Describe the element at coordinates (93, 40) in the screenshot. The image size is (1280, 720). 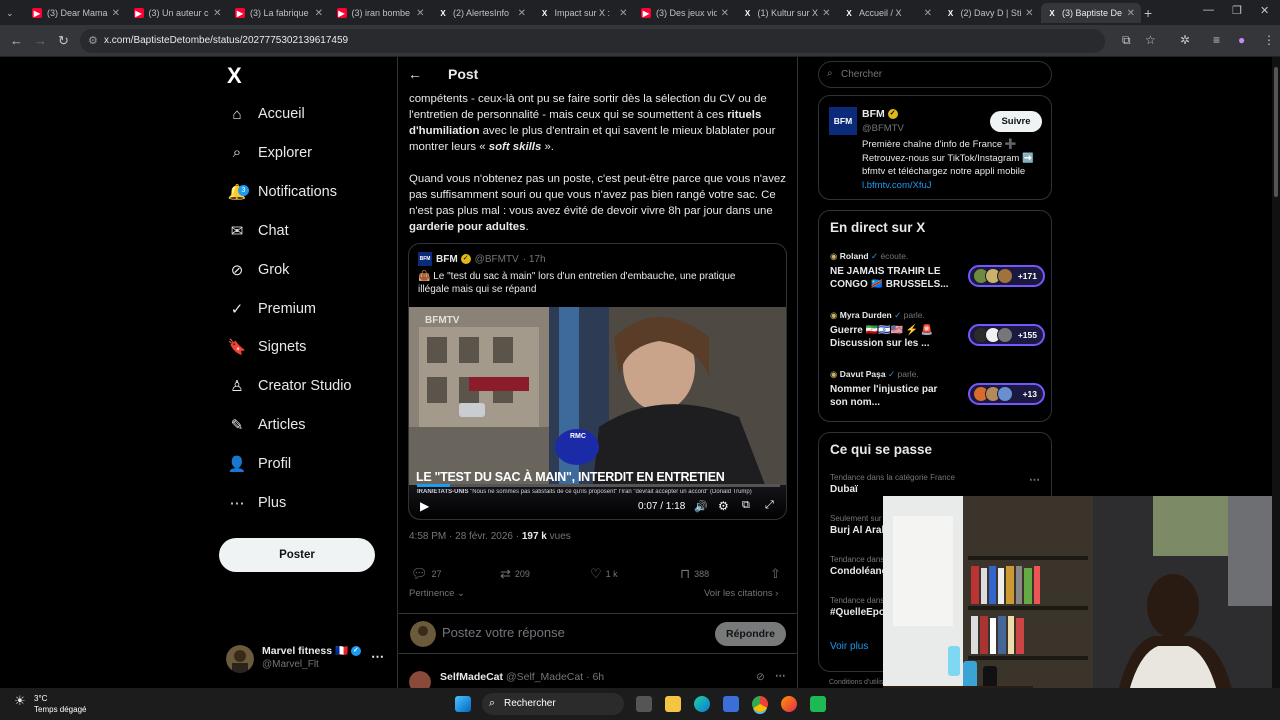
I see `site-info-icon: ⚙` at that location.